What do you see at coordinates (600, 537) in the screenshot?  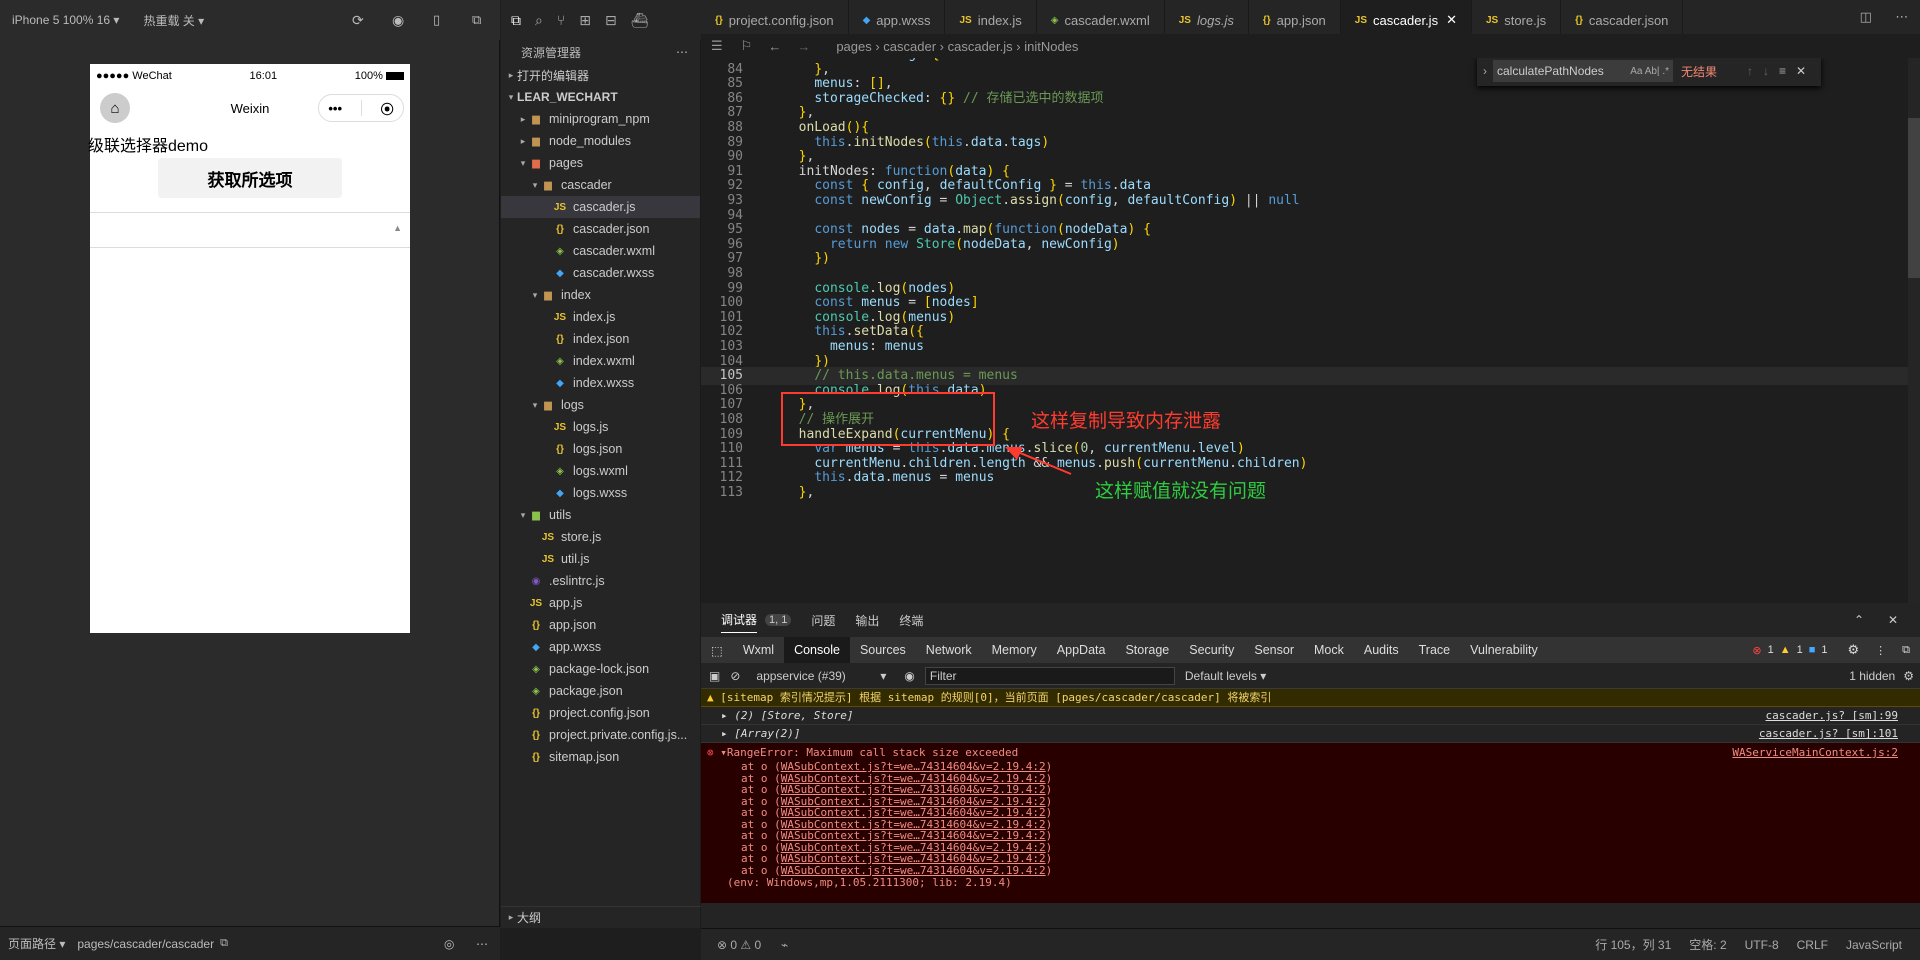 I see `tree-item: JS store.js` at bounding box center [600, 537].